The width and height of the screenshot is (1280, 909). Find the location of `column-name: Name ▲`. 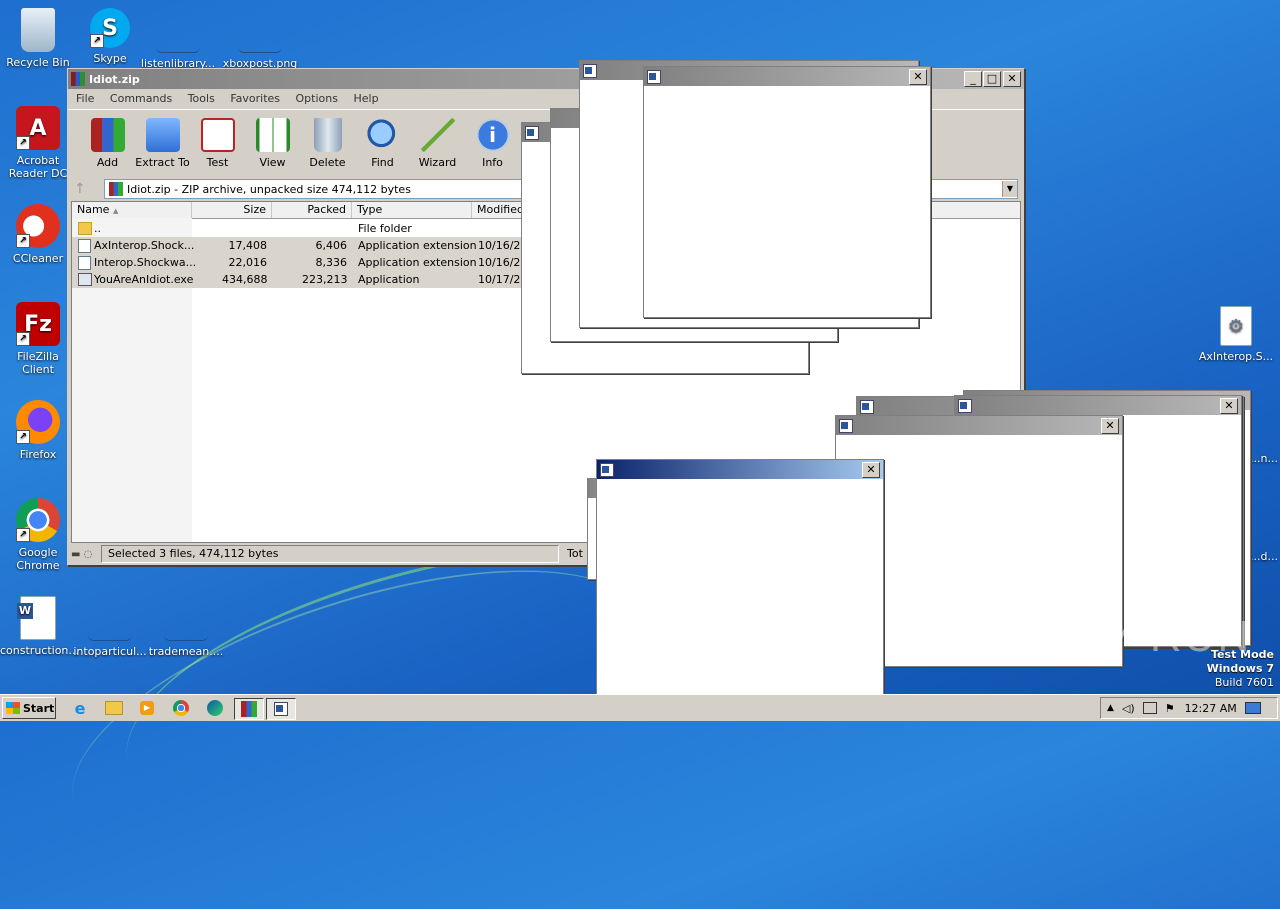

column-name: Name ▲ is located at coordinates (132, 210).